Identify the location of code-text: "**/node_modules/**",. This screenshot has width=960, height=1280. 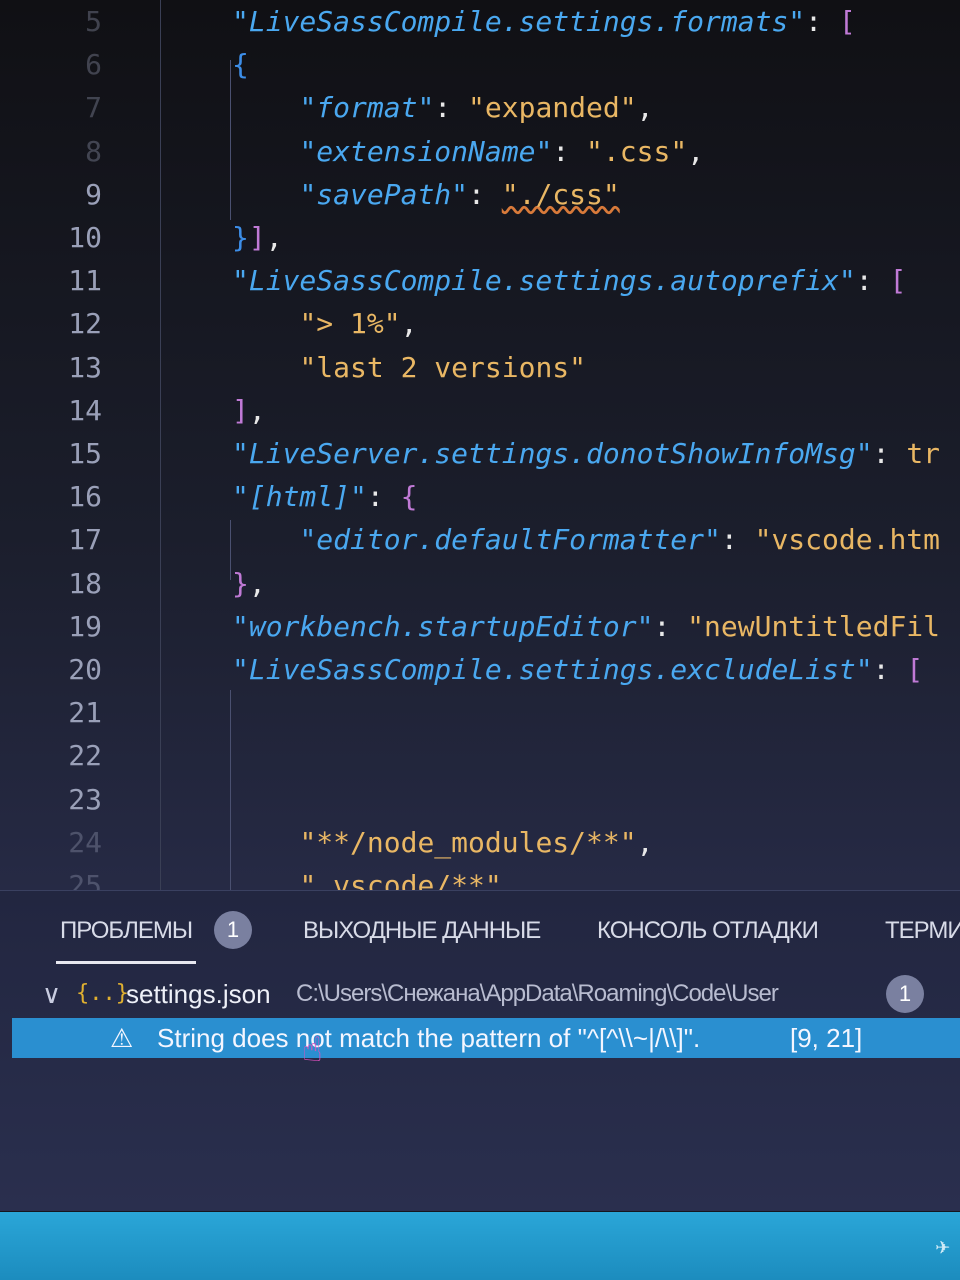
(442, 842).